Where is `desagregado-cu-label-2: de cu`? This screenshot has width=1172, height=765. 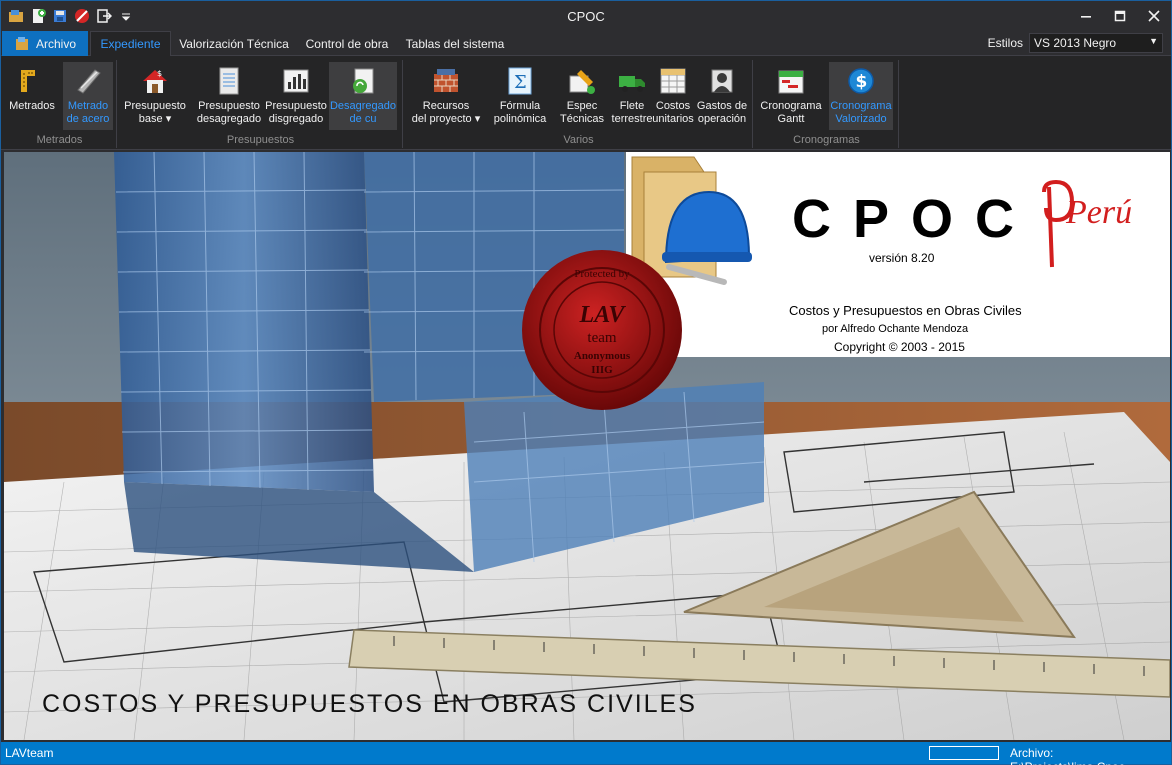 desagregado-cu-label-2: de cu is located at coordinates (363, 119).